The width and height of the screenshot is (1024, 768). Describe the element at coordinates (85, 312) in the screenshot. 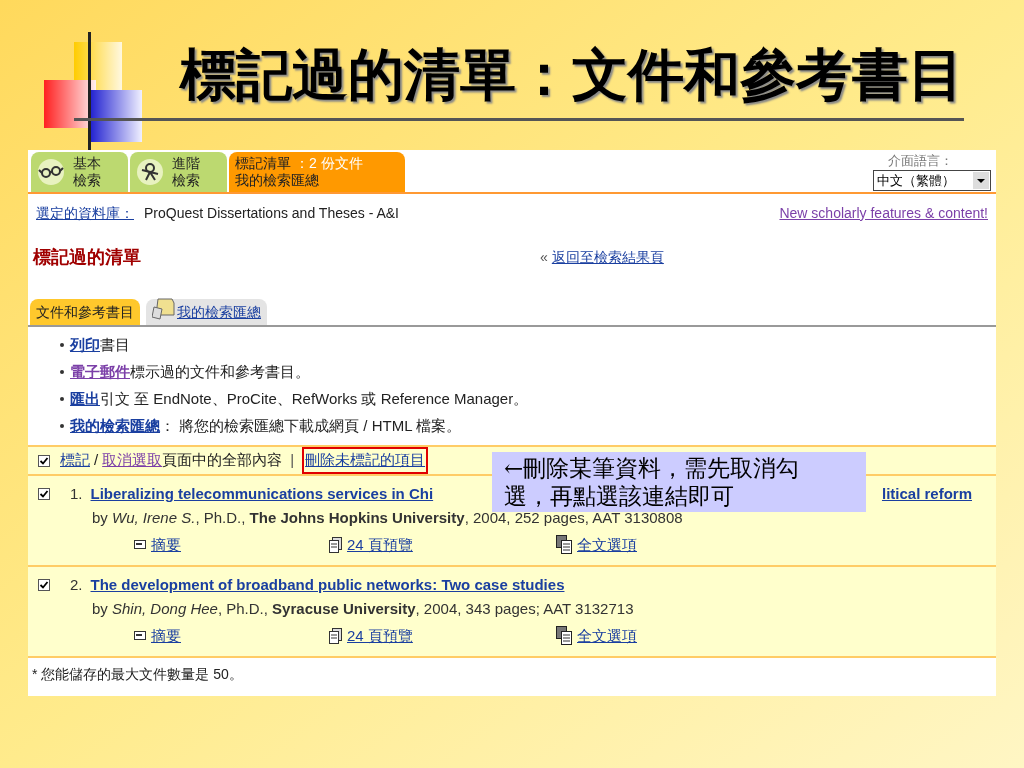

I see `sub-tab: 文件和參考書目` at that location.